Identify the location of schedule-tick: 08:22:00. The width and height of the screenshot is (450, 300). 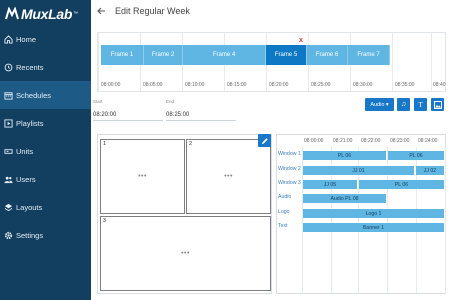
(371, 141).